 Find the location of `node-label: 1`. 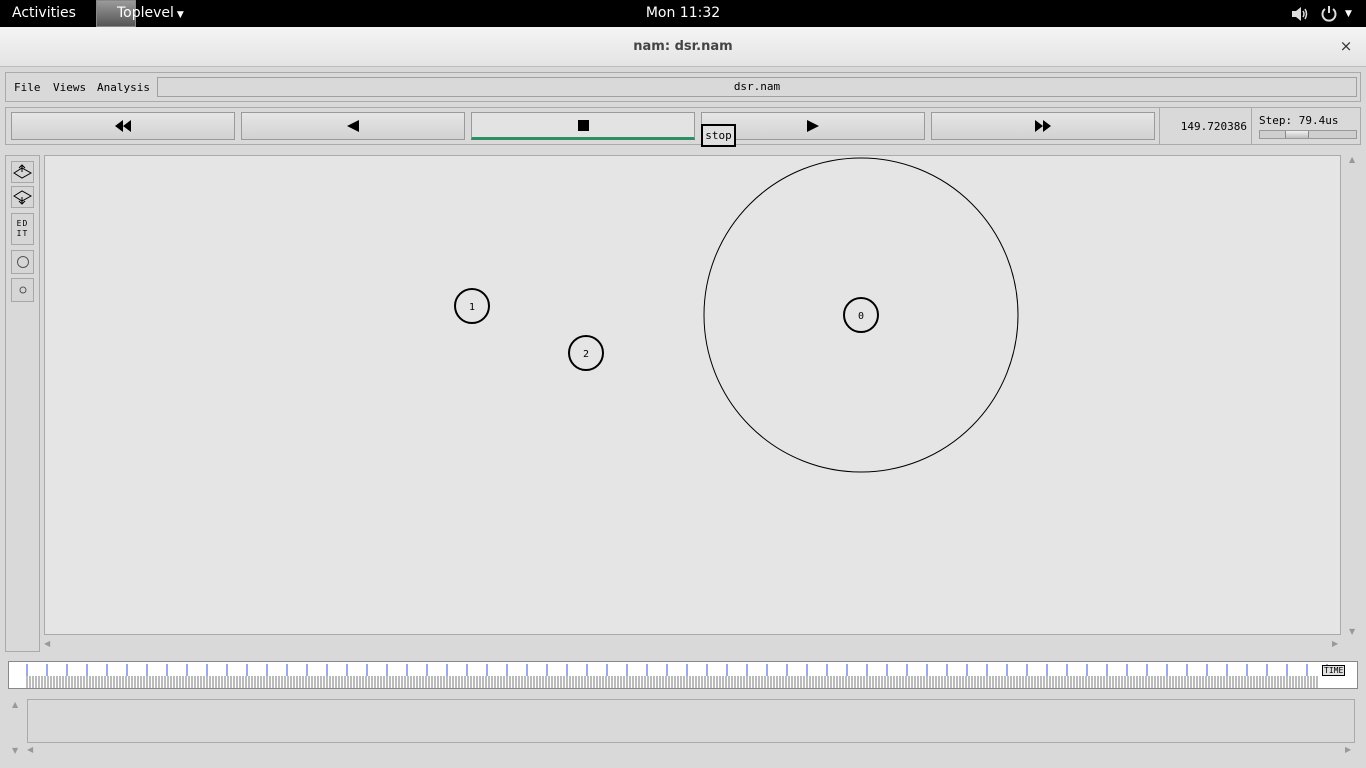

node-label: 1 is located at coordinates (472, 307).